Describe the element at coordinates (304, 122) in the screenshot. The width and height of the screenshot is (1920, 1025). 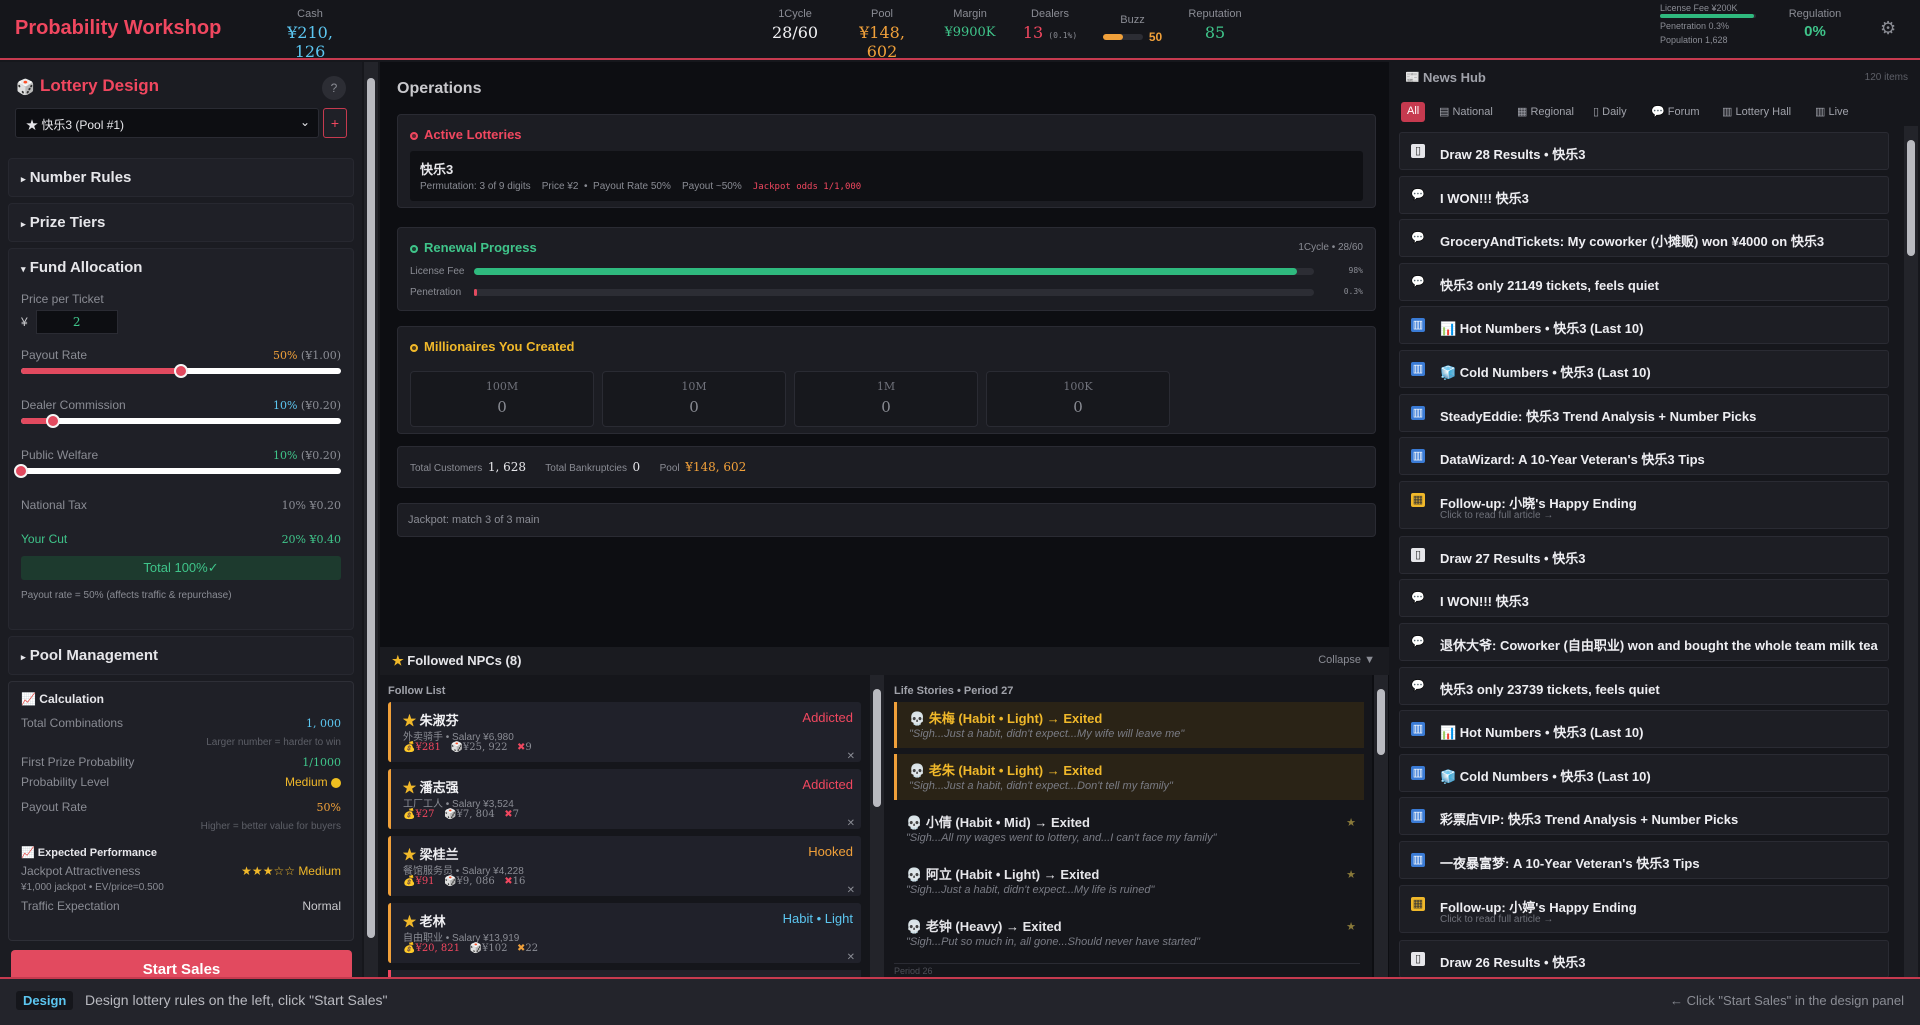
I see `chevron-down-icon: ⌄` at that location.